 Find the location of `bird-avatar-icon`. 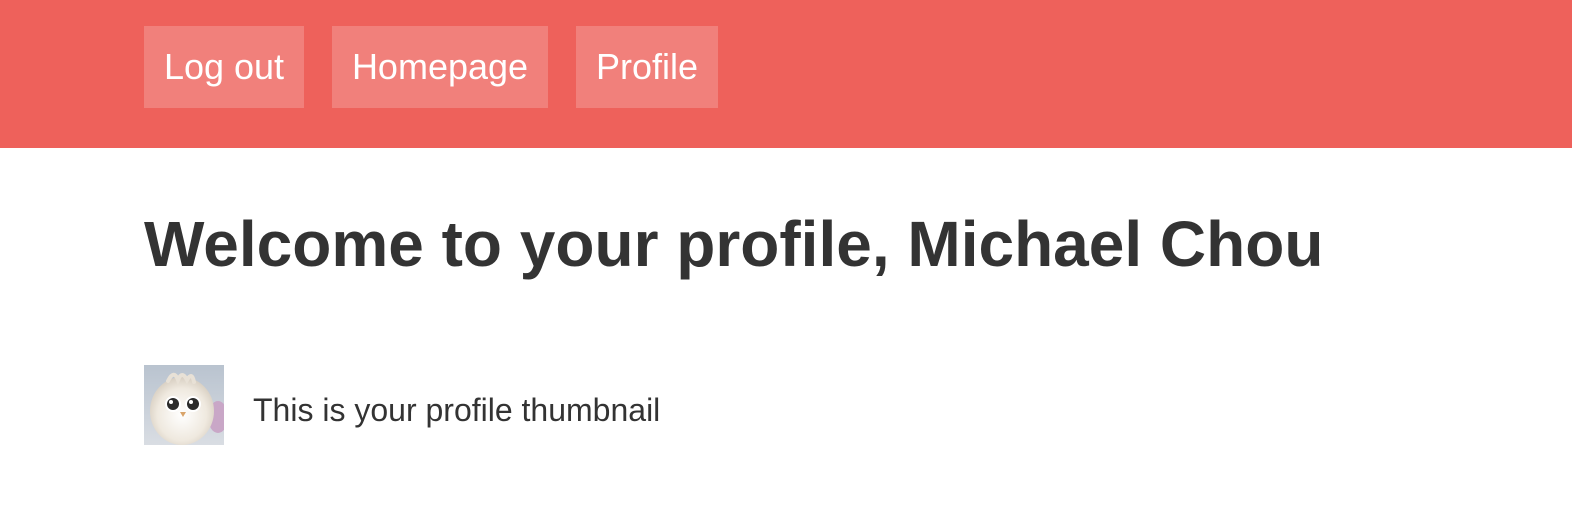

bird-avatar-icon is located at coordinates (184, 405).